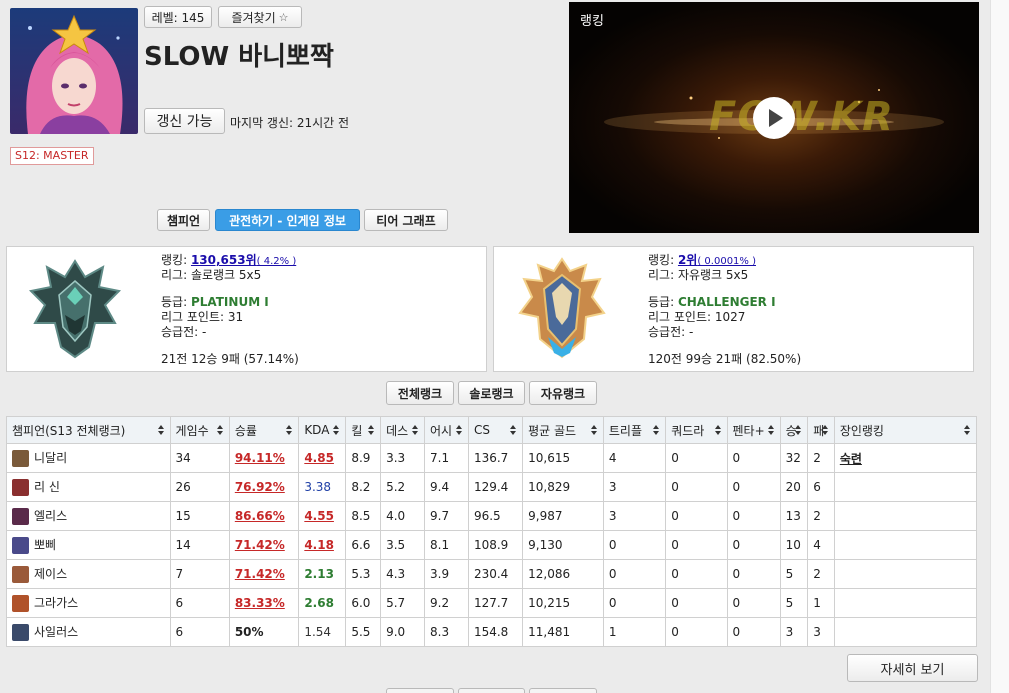 This screenshot has width=1009, height=693. What do you see at coordinates (361, 603) in the screenshot?
I see `kills-value: 6.0` at bounding box center [361, 603].